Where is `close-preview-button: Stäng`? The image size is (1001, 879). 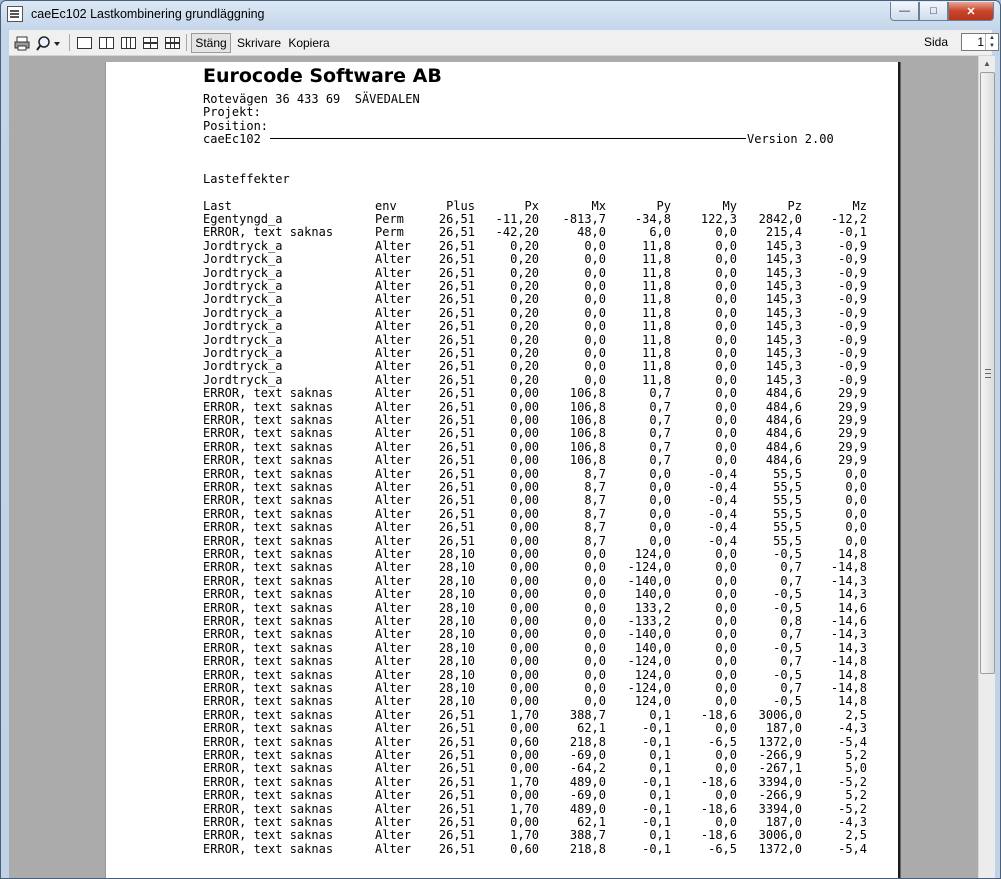
close-preview-button: Stäng is located at coordinates (211, 43).